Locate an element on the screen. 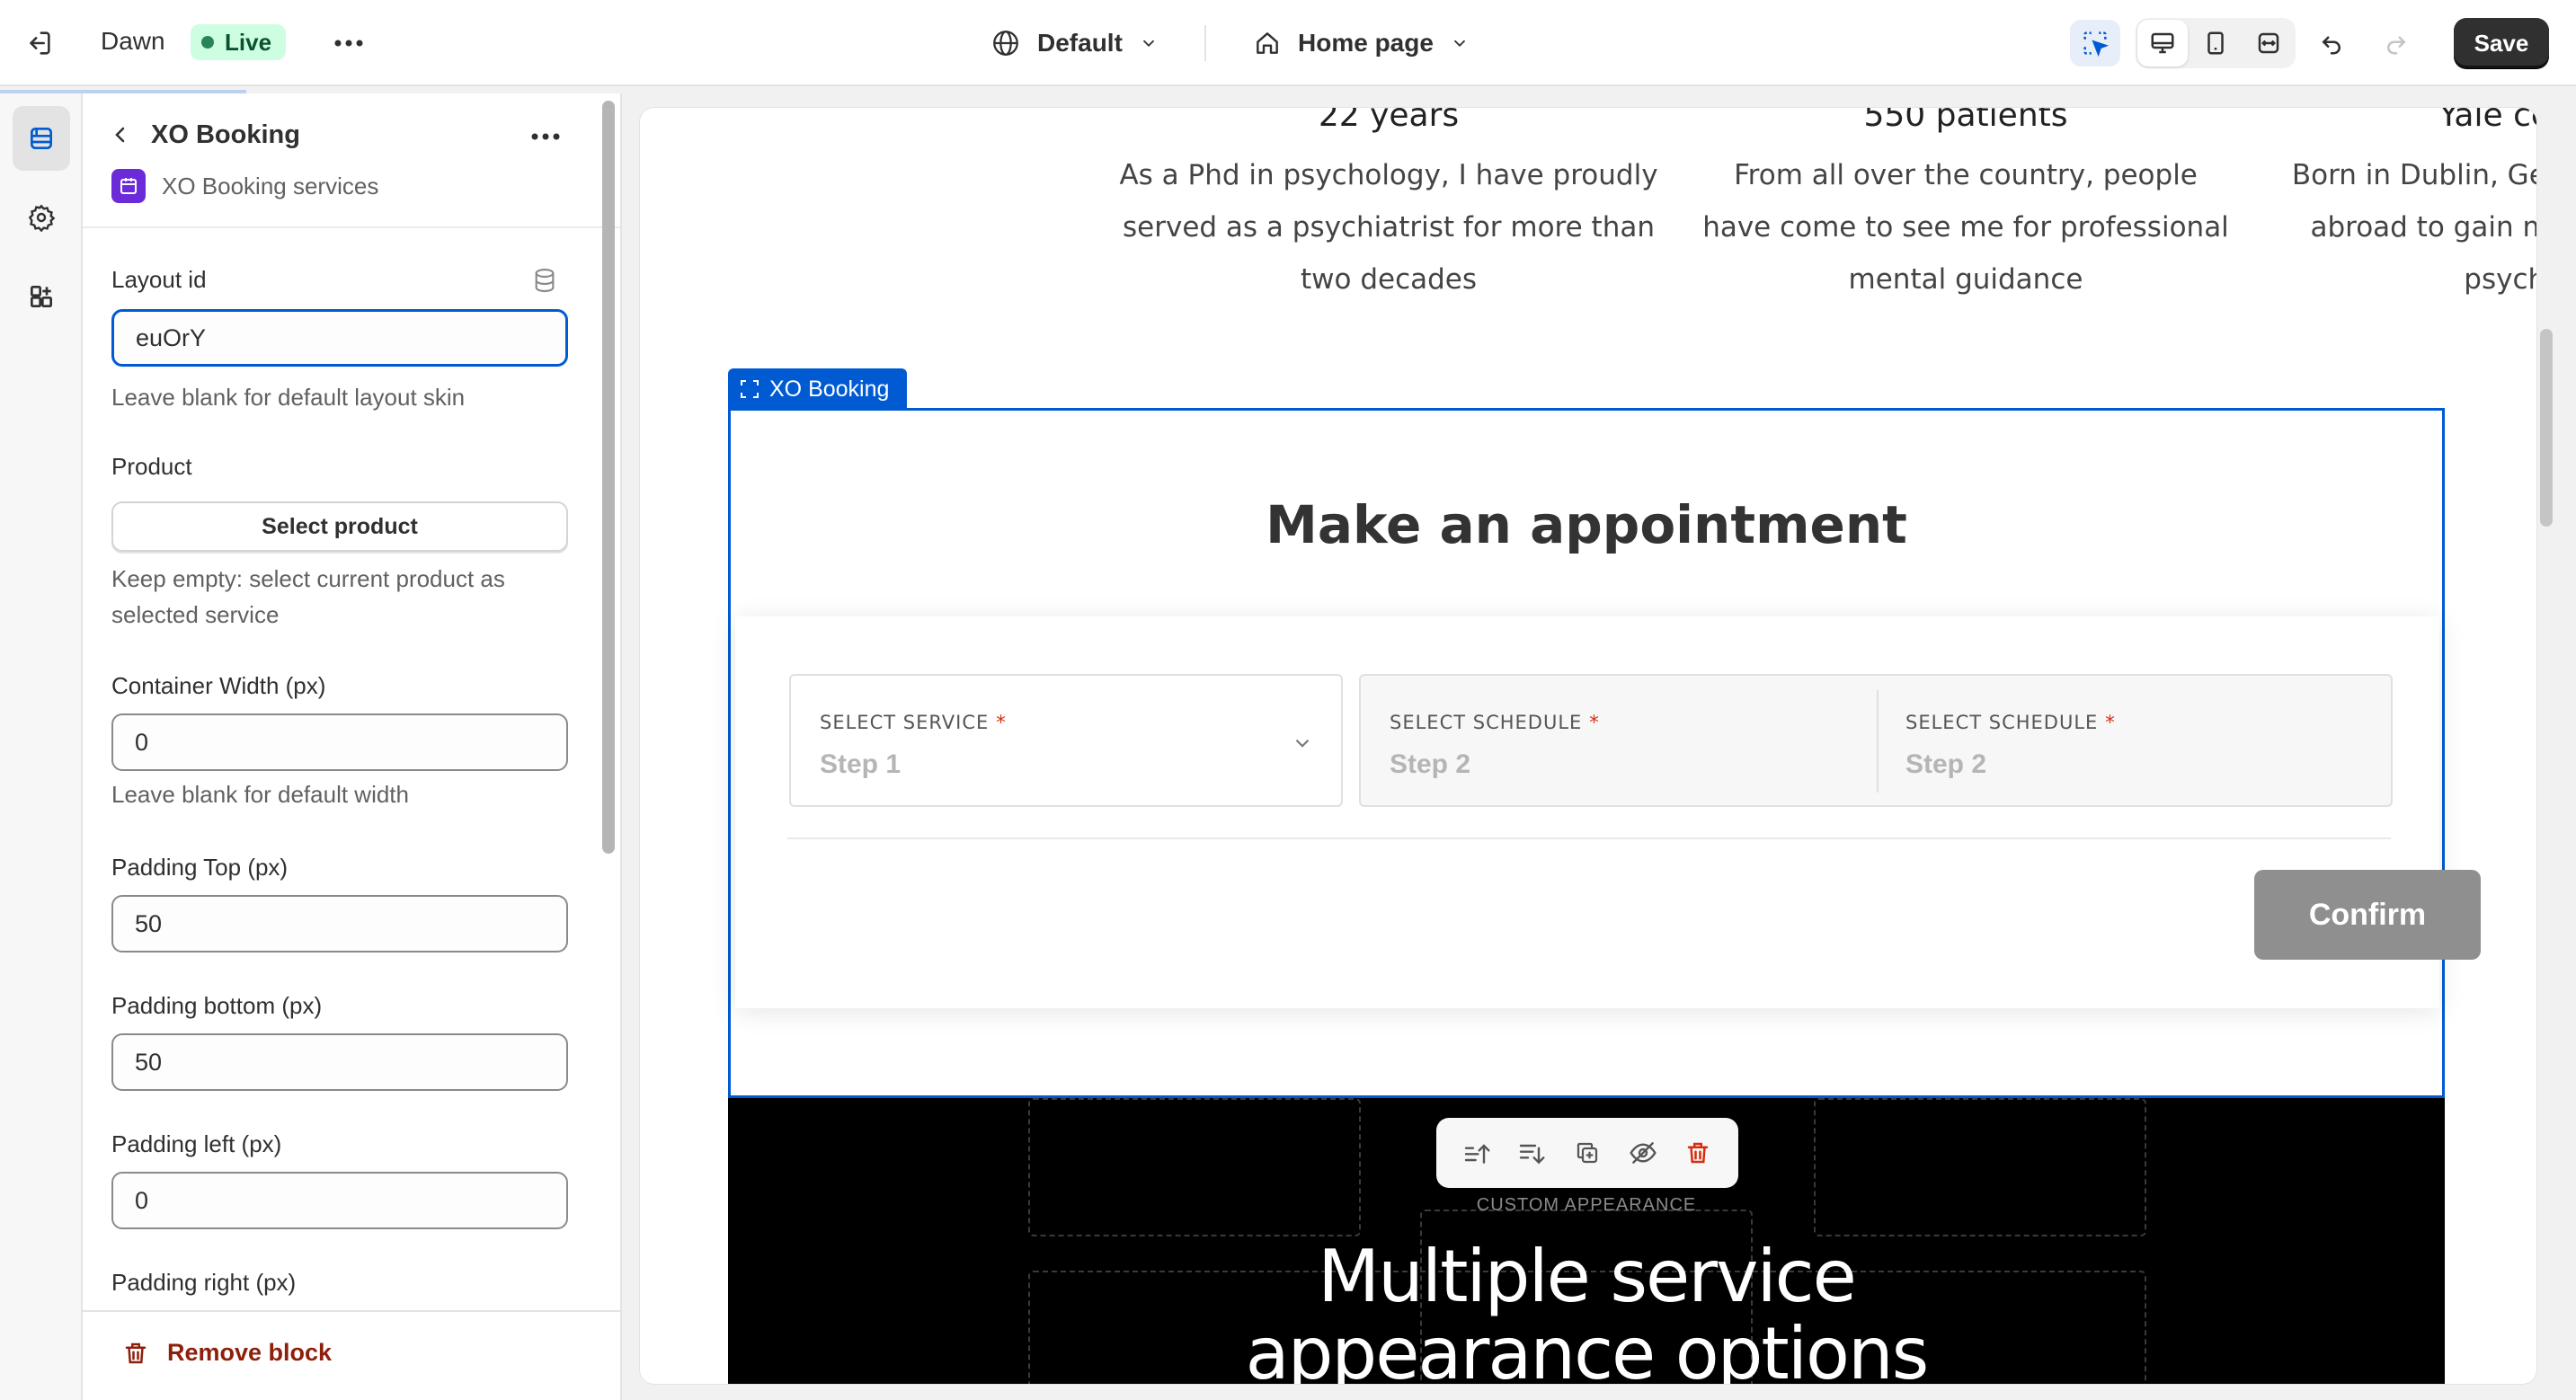 This screenshot has height=1400, width=2576. sidebar-scrollbar is located at coordinates (608, 477).